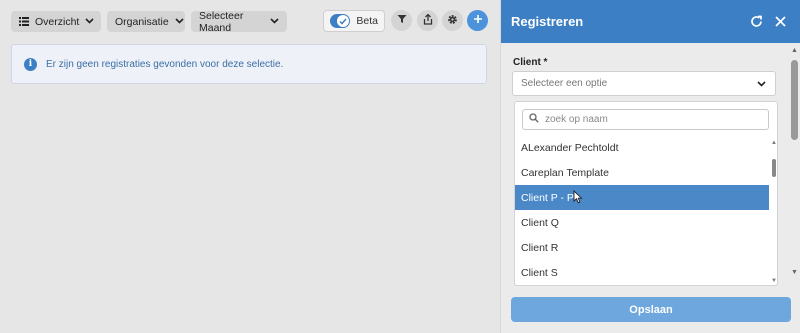  Describe the element at coordinates (780, 21) in the screenshot. I see `close-icon` at that location.